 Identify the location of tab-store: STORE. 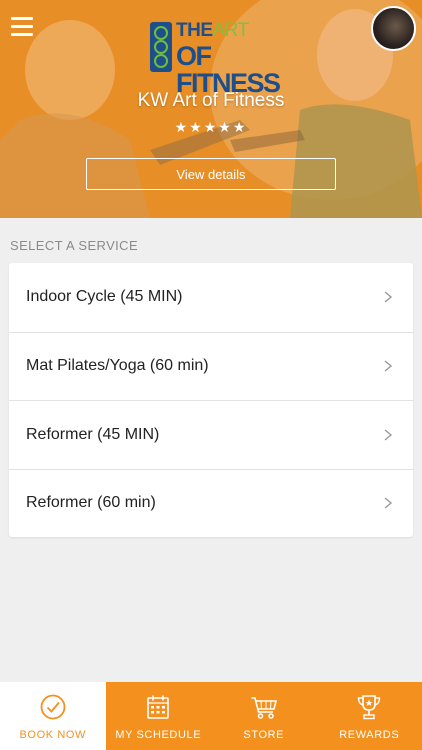
(264, 716).